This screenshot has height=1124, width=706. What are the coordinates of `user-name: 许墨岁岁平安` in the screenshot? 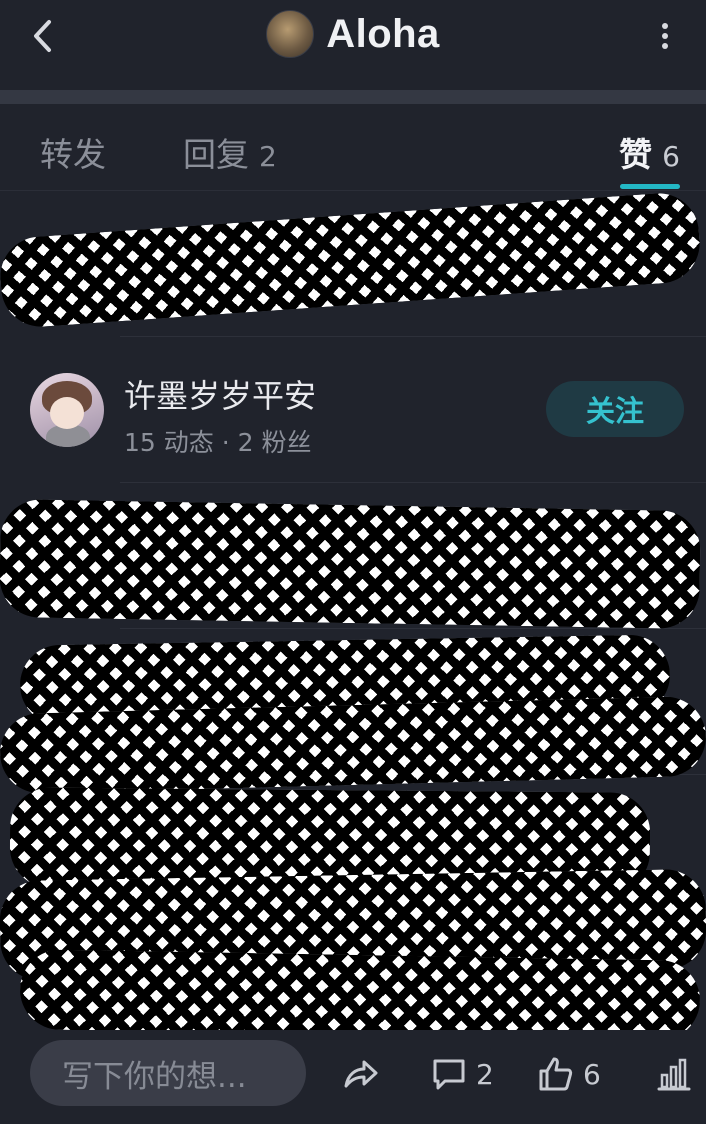 It's located at (220, 394).